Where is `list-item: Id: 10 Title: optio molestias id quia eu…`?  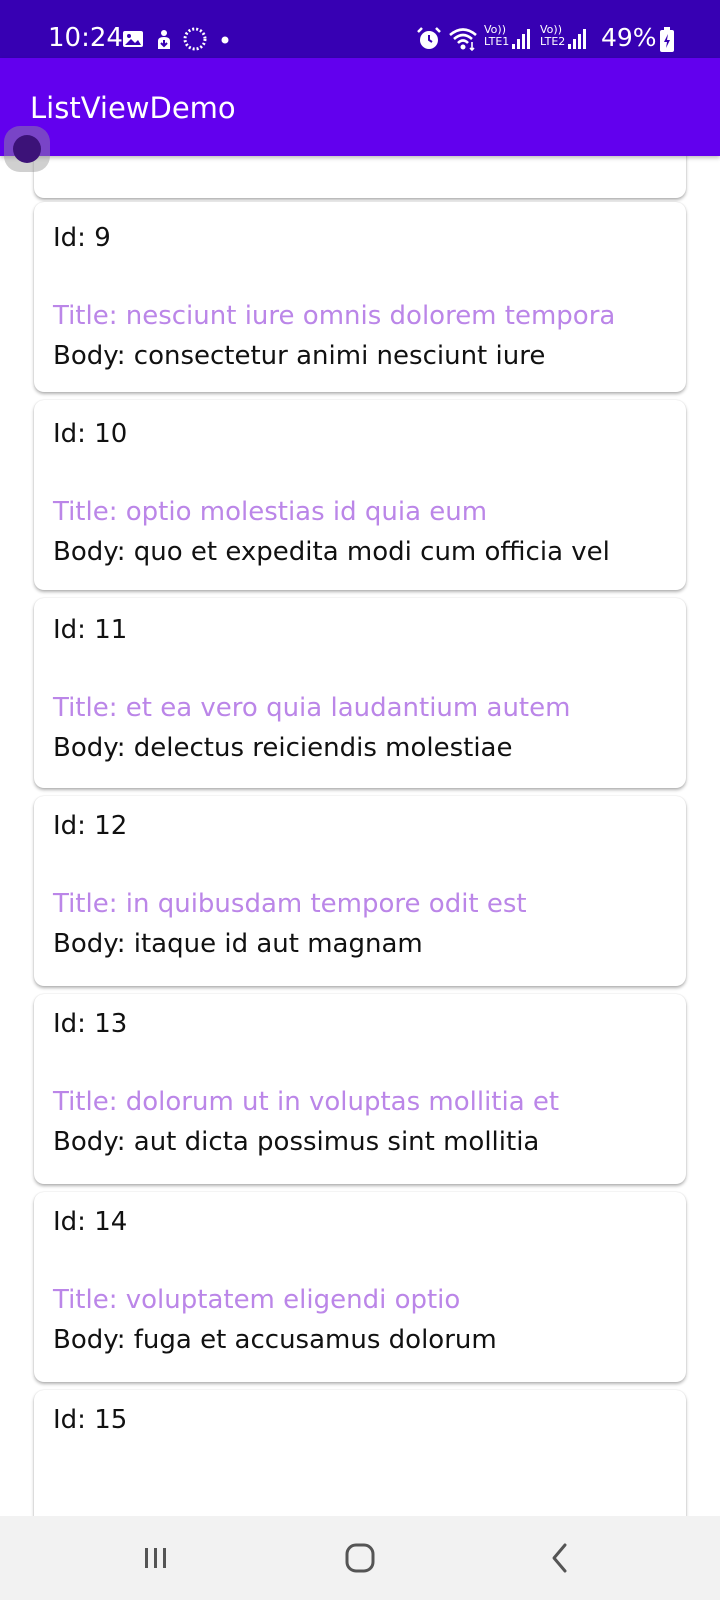
list-item: Id: 10 Title: optio molestias id quia eu… is located at coordinates (360, 495).